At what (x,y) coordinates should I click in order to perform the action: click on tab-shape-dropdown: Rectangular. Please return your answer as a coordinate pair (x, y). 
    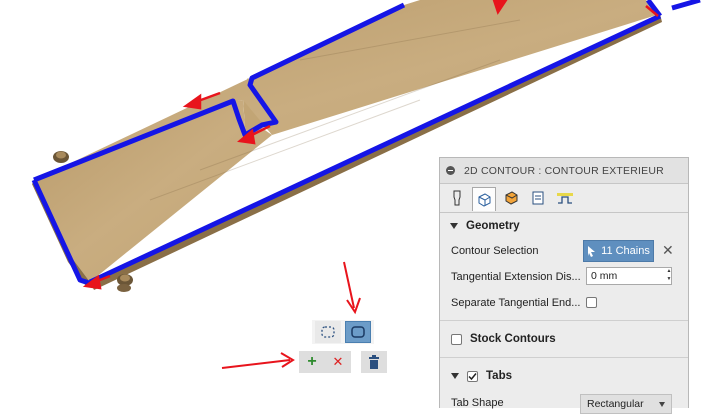
    Looking at the image, I should click on (626, 404).